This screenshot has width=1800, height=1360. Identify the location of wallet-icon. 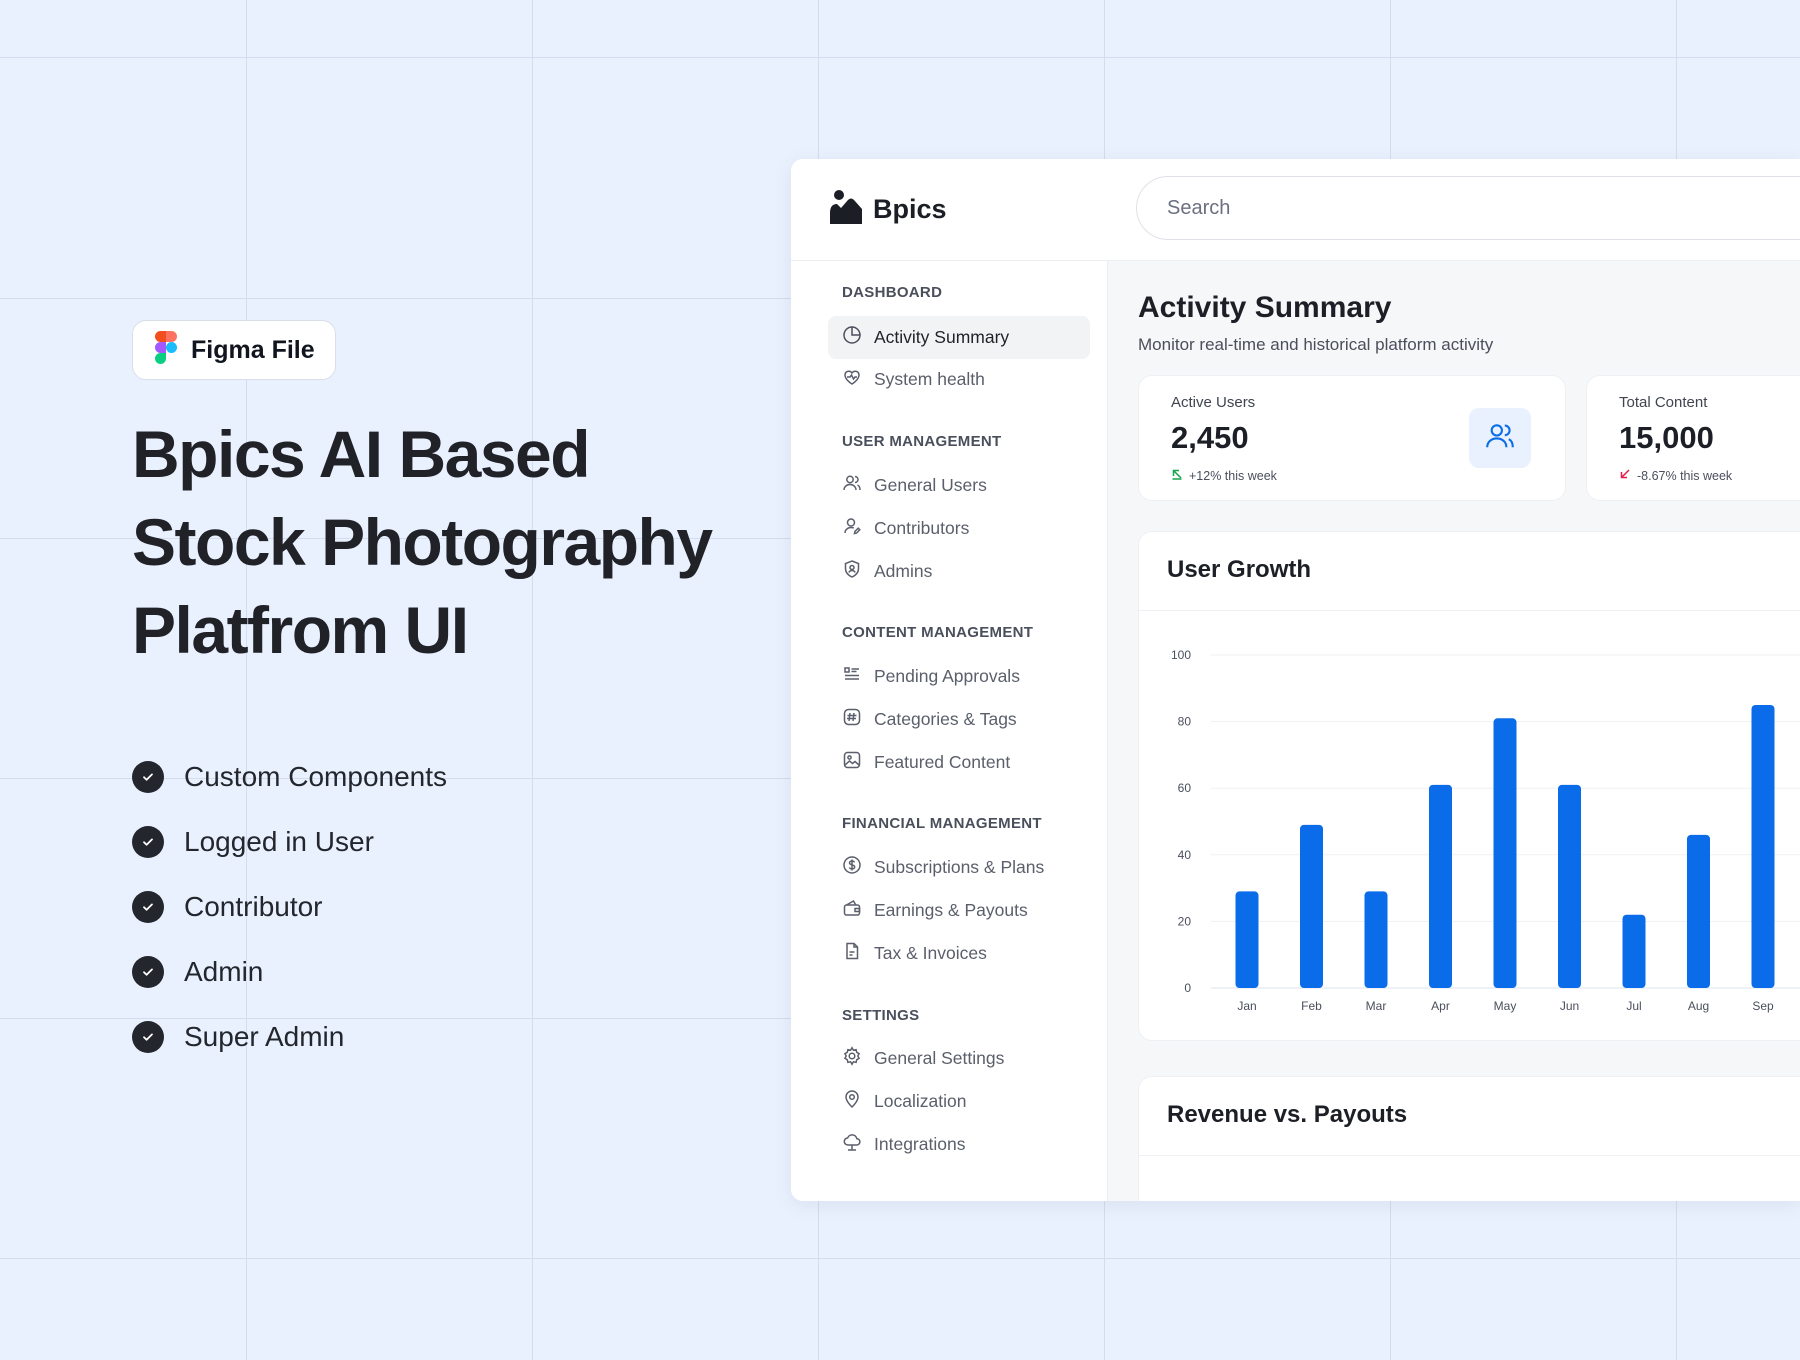
(852, 910).